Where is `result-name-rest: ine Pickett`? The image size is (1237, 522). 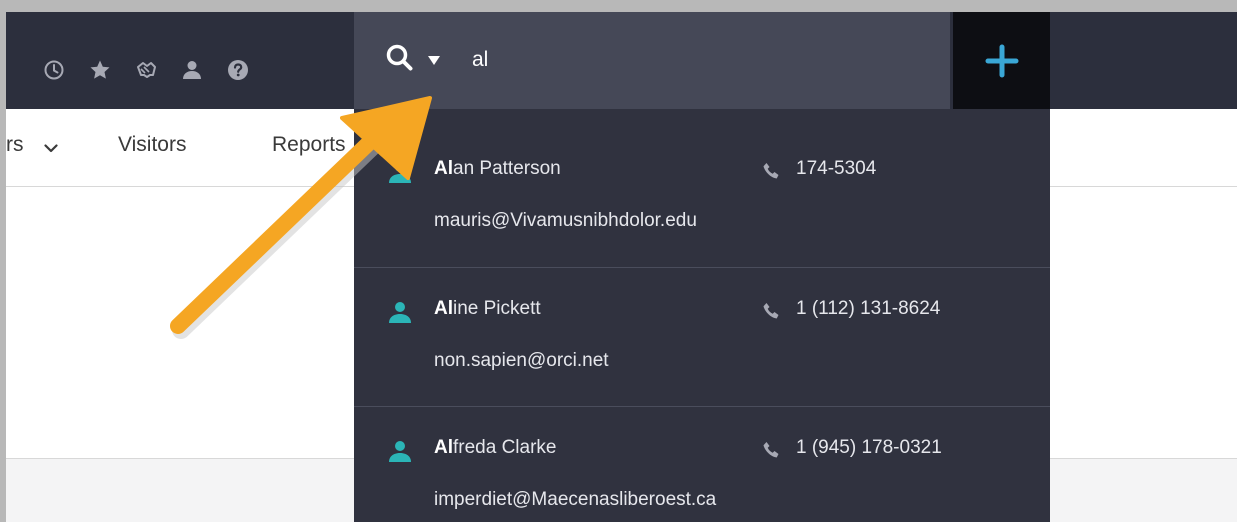 result-name-rest: ine Pickett is located at coordinates (497, 308).